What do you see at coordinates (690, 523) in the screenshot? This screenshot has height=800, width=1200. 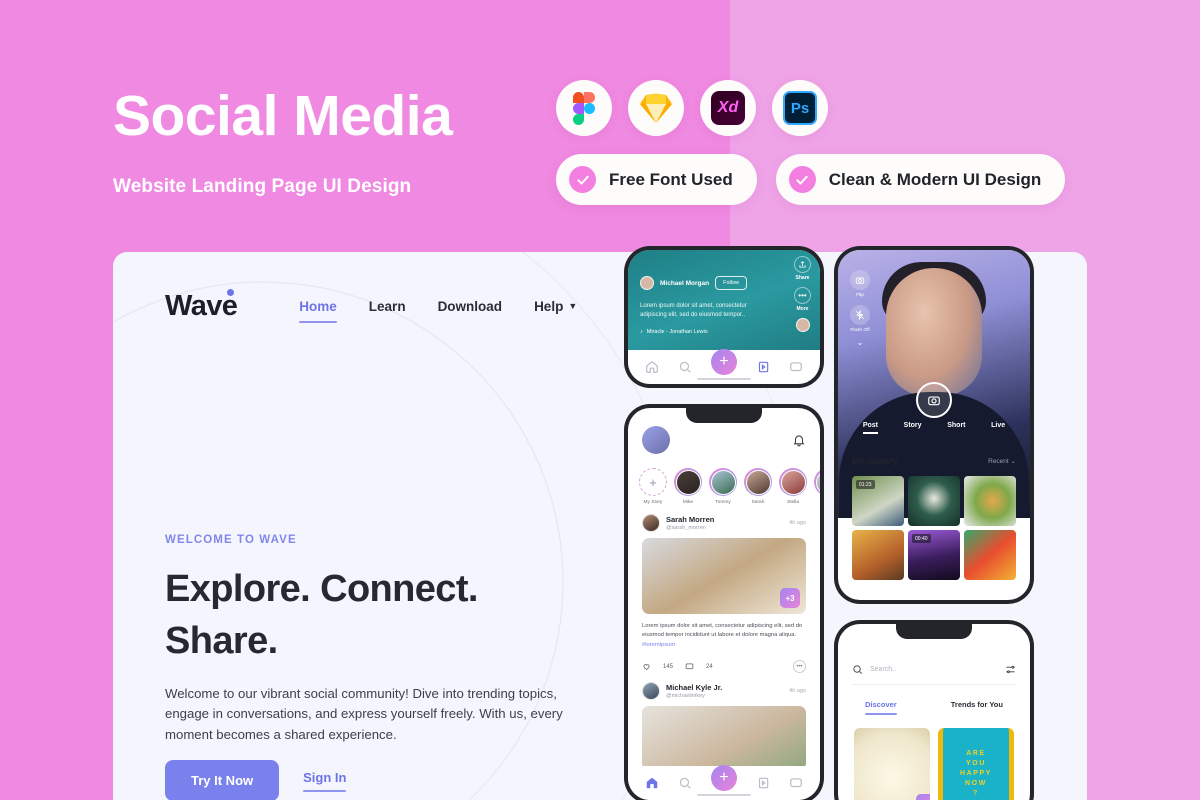 I see `post-author: Sarah Morren @sarah_morren` at bounding box center [690, 523].